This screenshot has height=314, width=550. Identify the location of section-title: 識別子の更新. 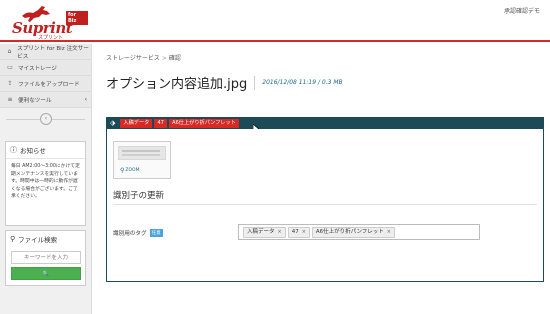
(325, 197).